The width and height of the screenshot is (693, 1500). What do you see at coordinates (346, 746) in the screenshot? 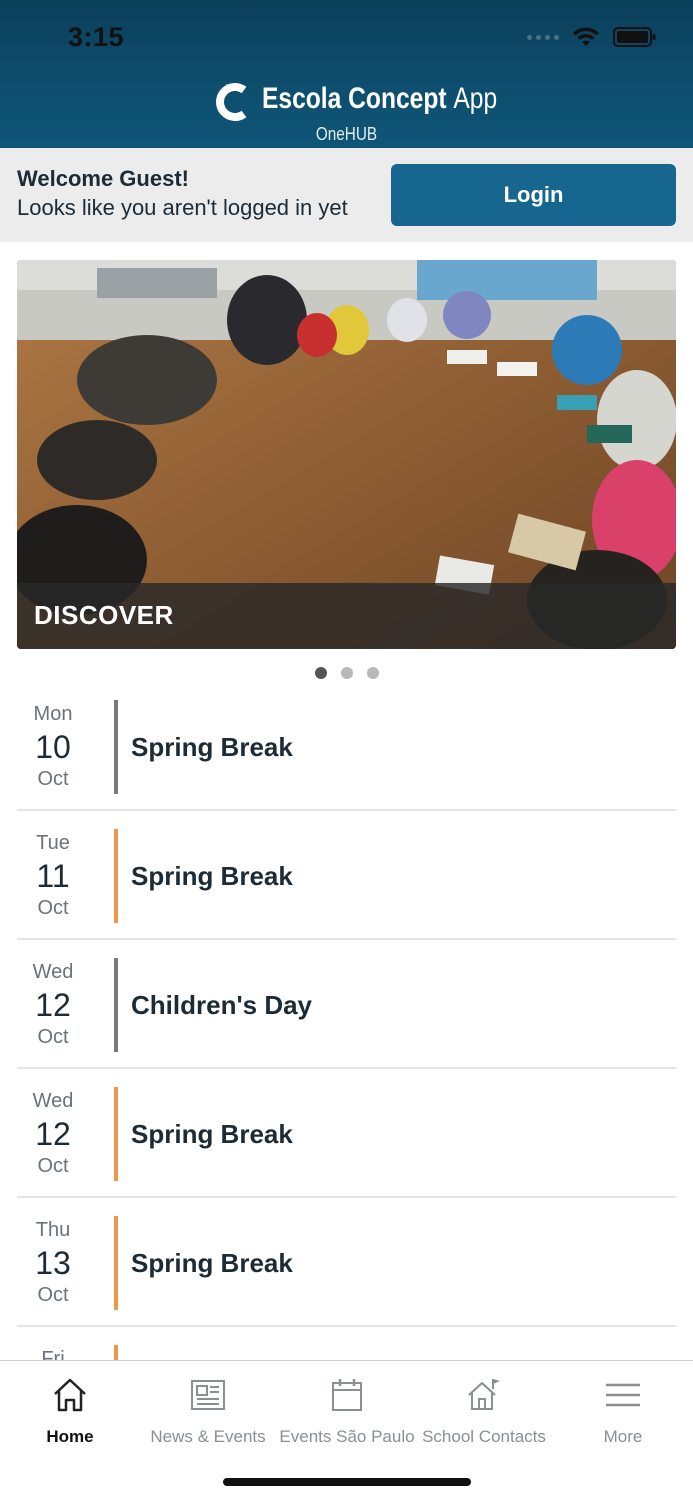
I see `event-row: Mon 10 Oct Spring Break` at bounding box center [346, 746].